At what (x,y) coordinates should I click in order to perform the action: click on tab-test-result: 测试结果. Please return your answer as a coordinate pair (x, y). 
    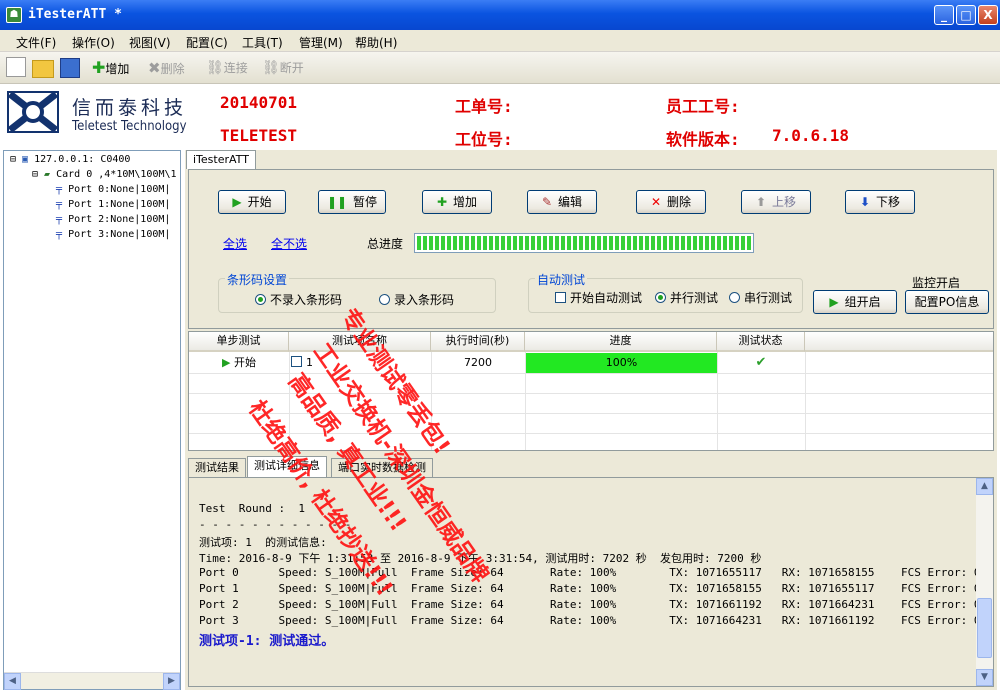
    Looking at the image, I should click on (217, 467).